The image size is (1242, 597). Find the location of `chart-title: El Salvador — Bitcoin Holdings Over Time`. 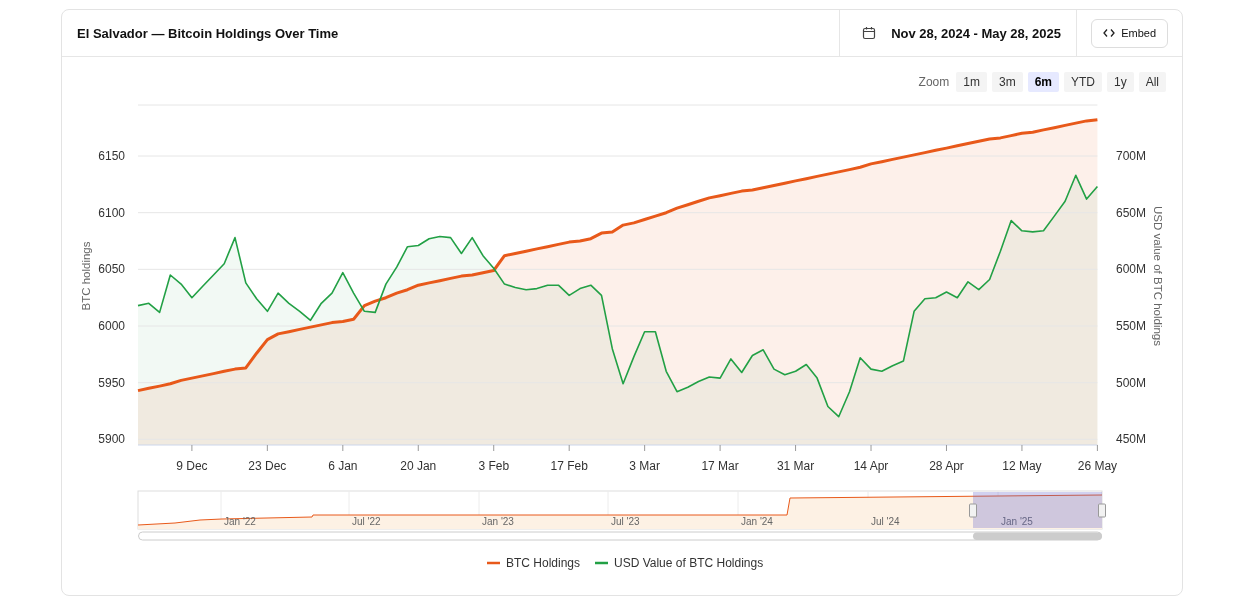

chart-title: El Salvador — Bitcoin Holdings Over Time is located at coordinates (208, 33).